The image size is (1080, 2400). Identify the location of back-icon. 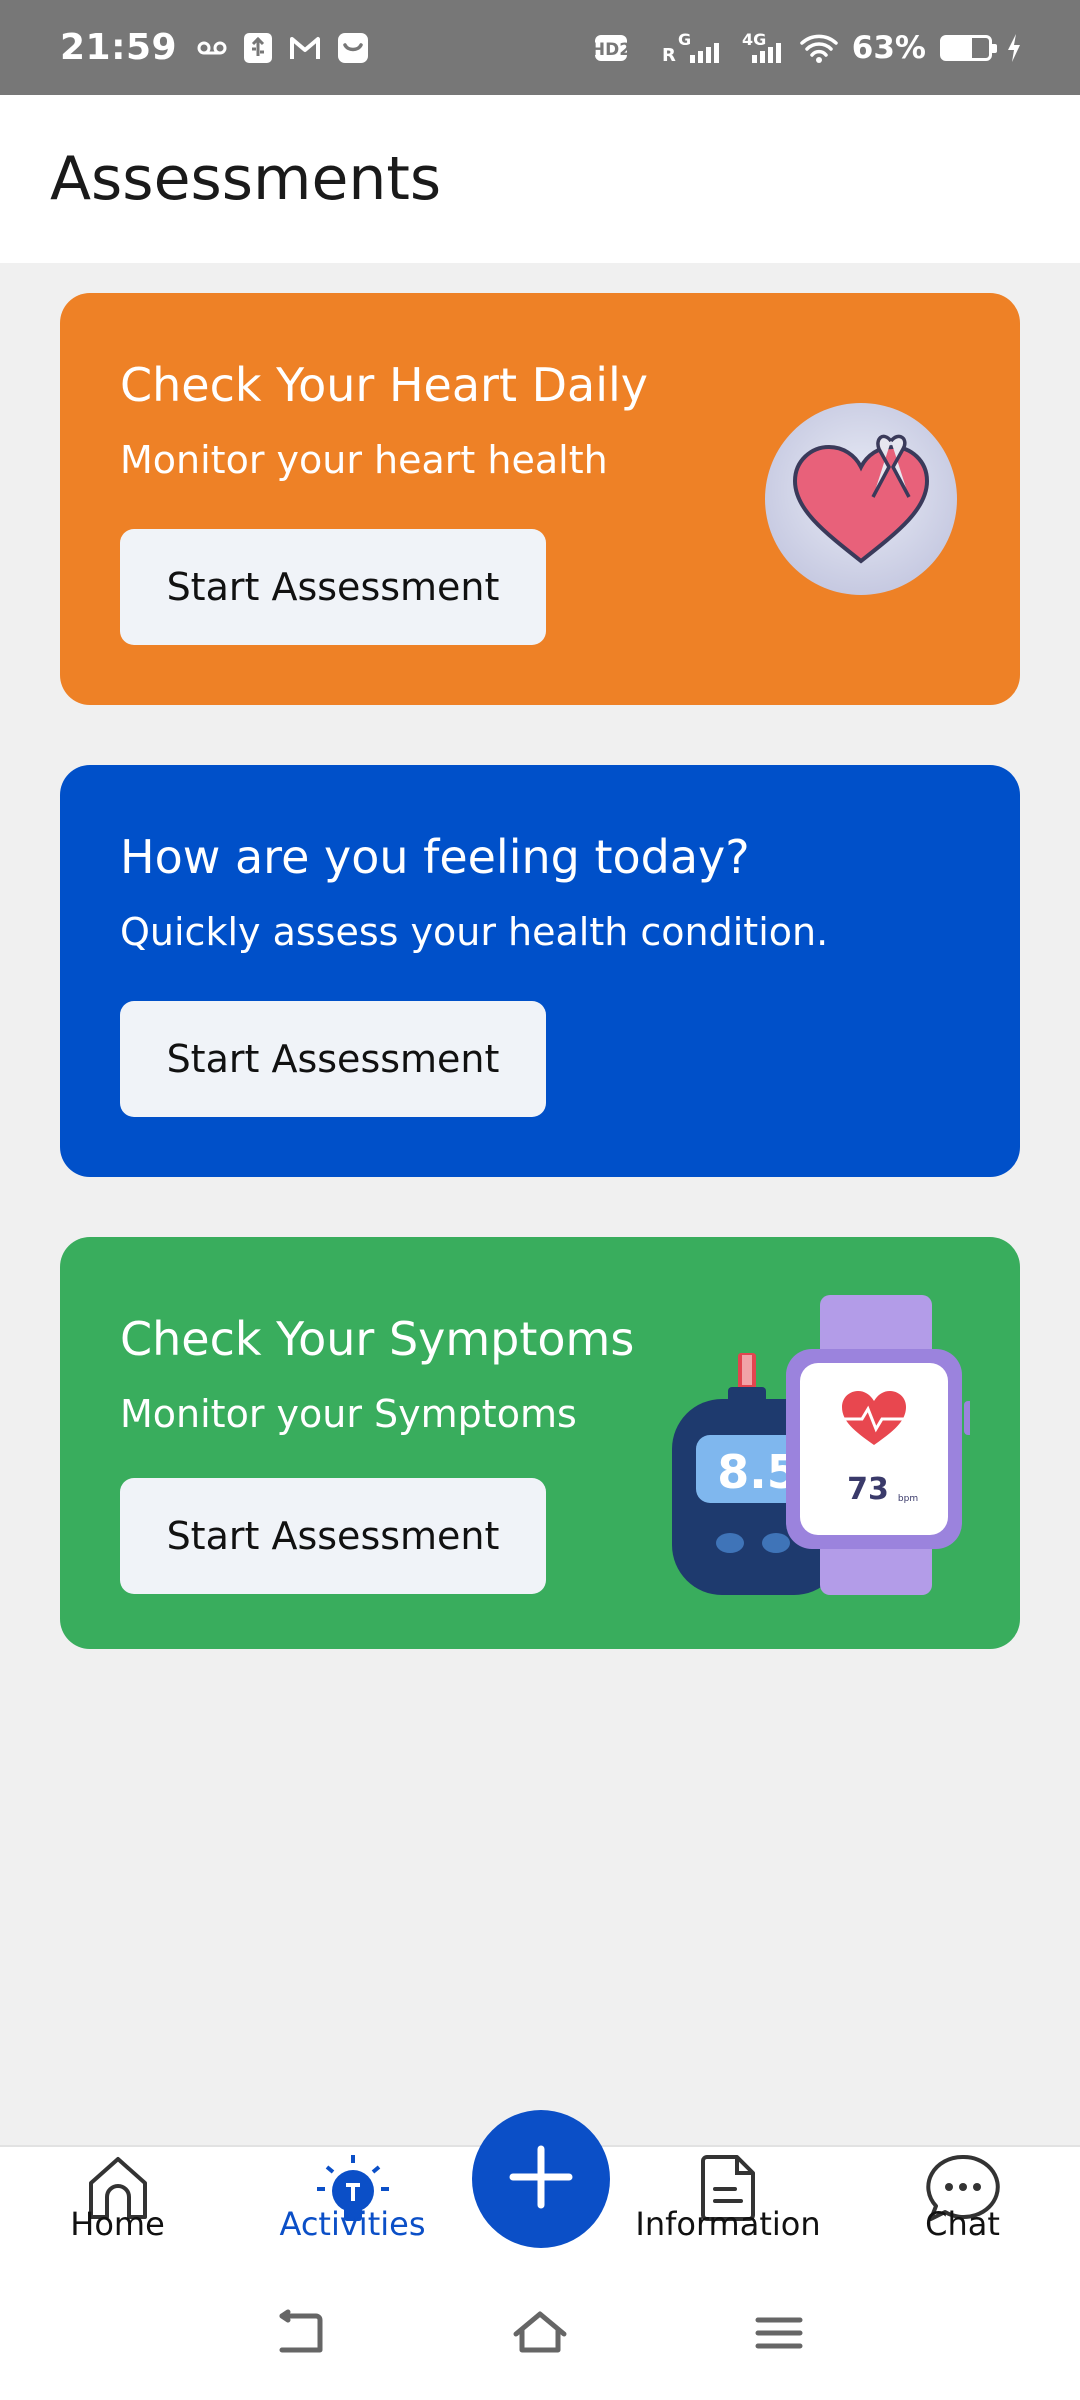
(300, 2335).